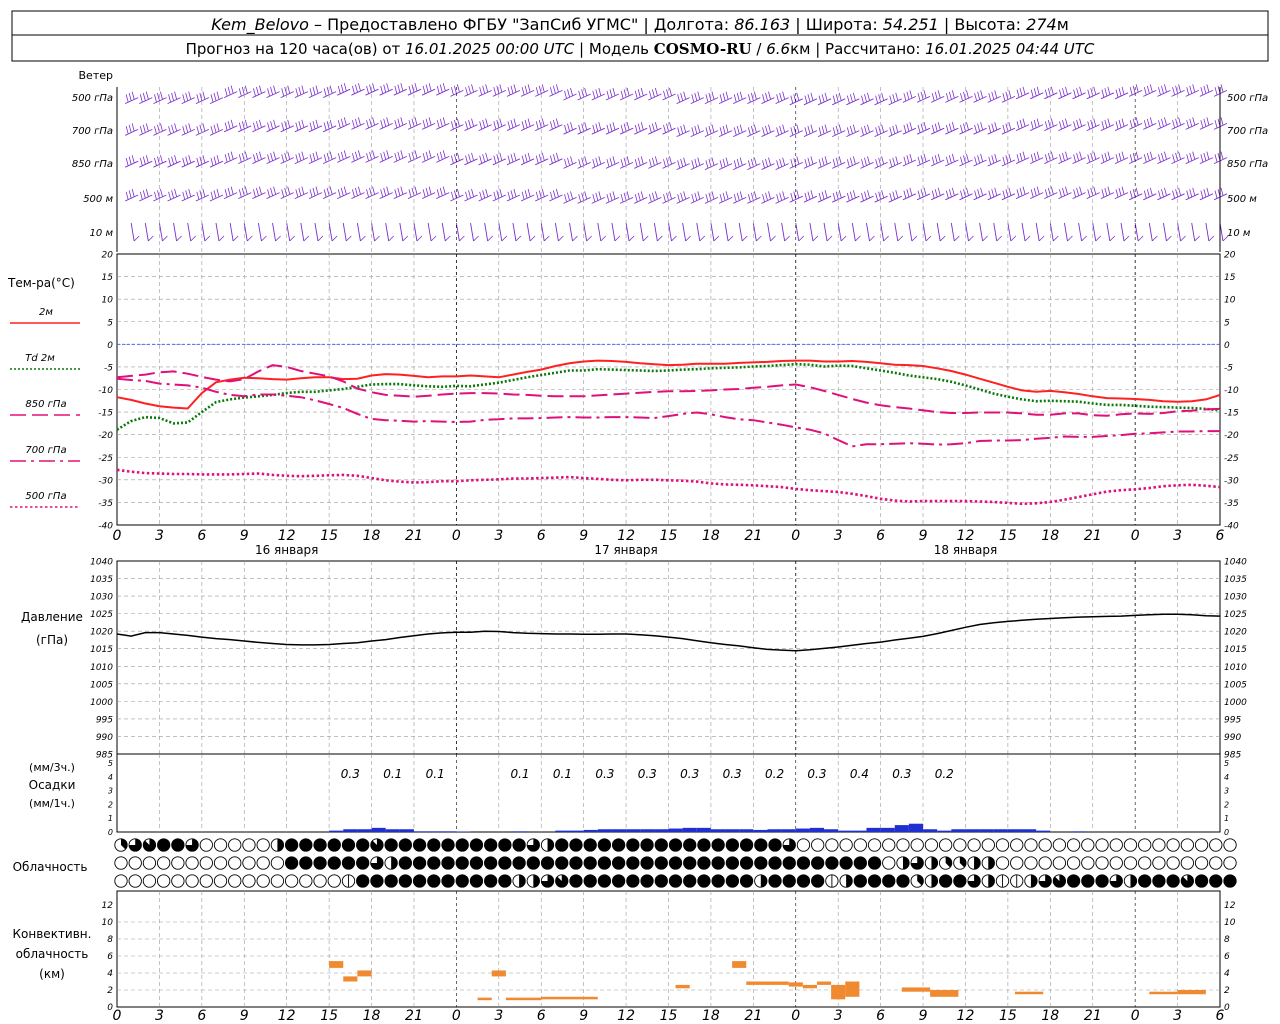 Image resolution: width=1280 pixels, height=1024 pixels. What do you see at coordinates (626, 550) in the screenshot?
I see `day-labels: 16 января 17 января 18 января` at bounding box center [626, 550].